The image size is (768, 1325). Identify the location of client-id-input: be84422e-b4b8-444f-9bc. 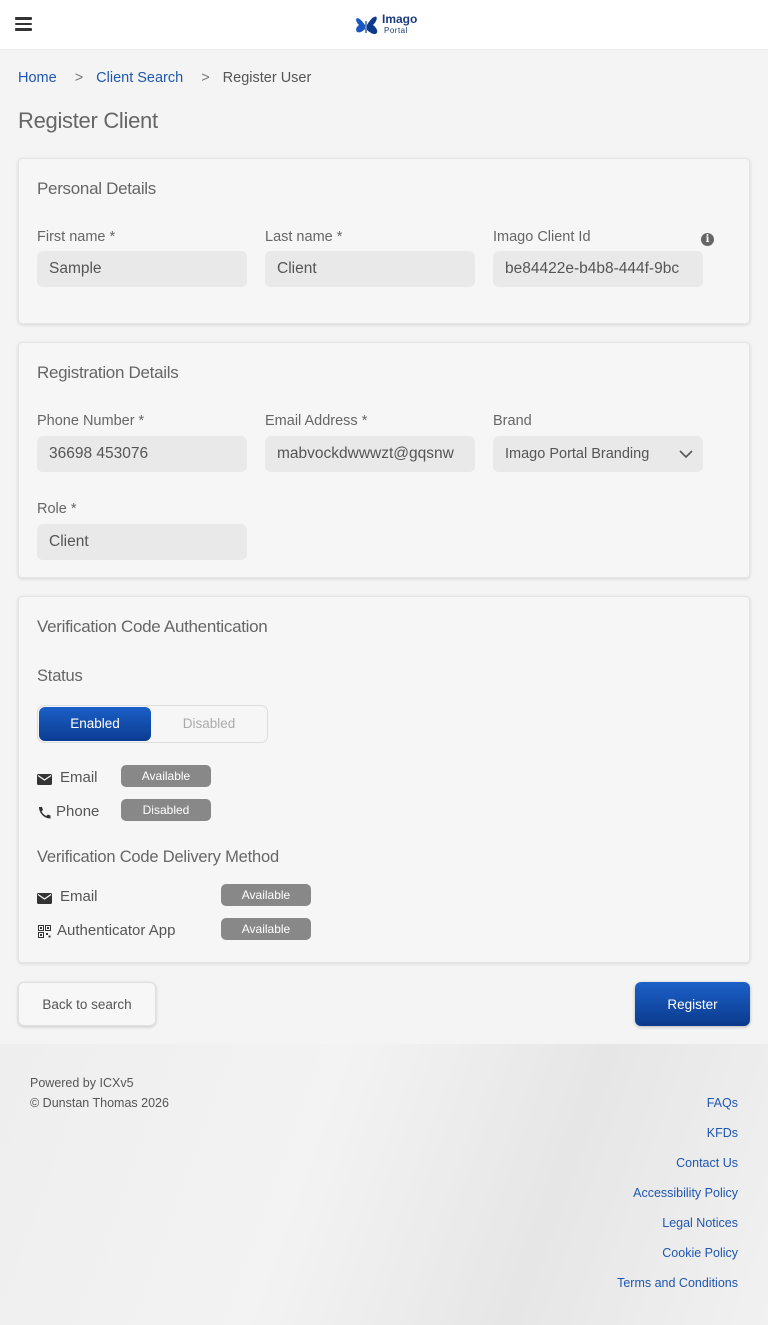
(598, 269).